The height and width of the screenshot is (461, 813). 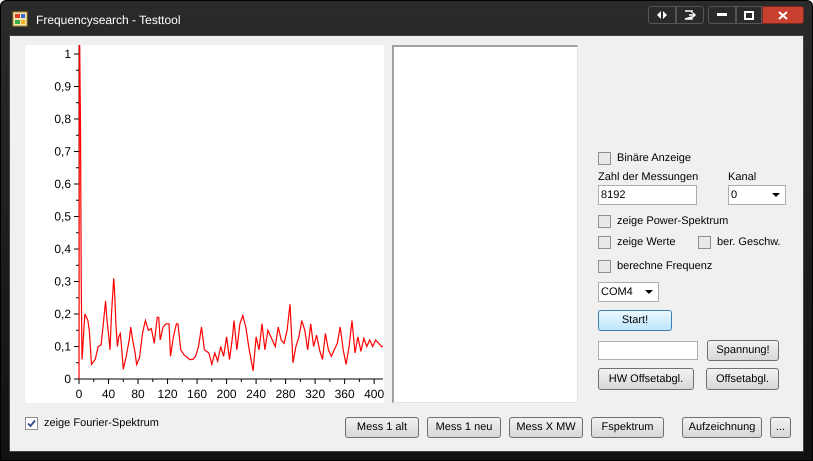 What do you see at coordinates (464, 427) in the screenshot?
I see `action-button: Mess 1 neu` at bounding box center [464, 427].